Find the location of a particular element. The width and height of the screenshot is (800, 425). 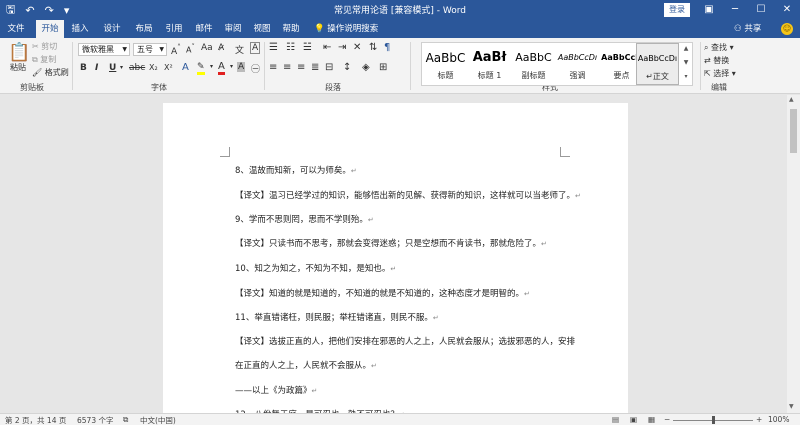

select-button: ⇱ 选择 ▾ is located at coordinates (720, 73).